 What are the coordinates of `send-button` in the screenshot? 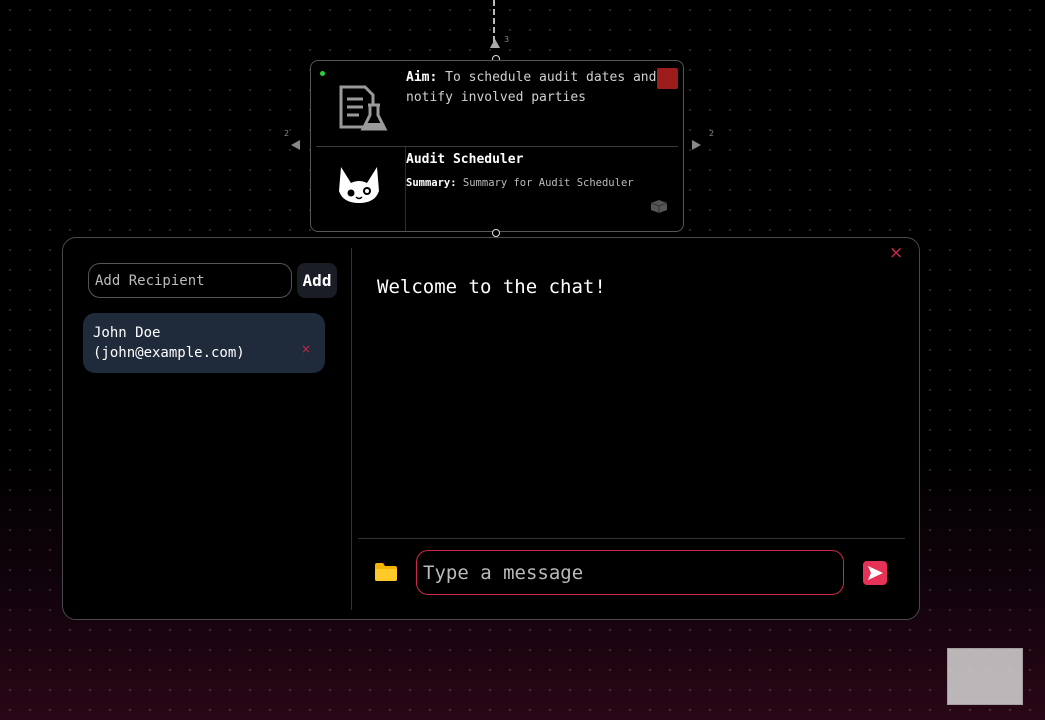 It's located at (875, 573).